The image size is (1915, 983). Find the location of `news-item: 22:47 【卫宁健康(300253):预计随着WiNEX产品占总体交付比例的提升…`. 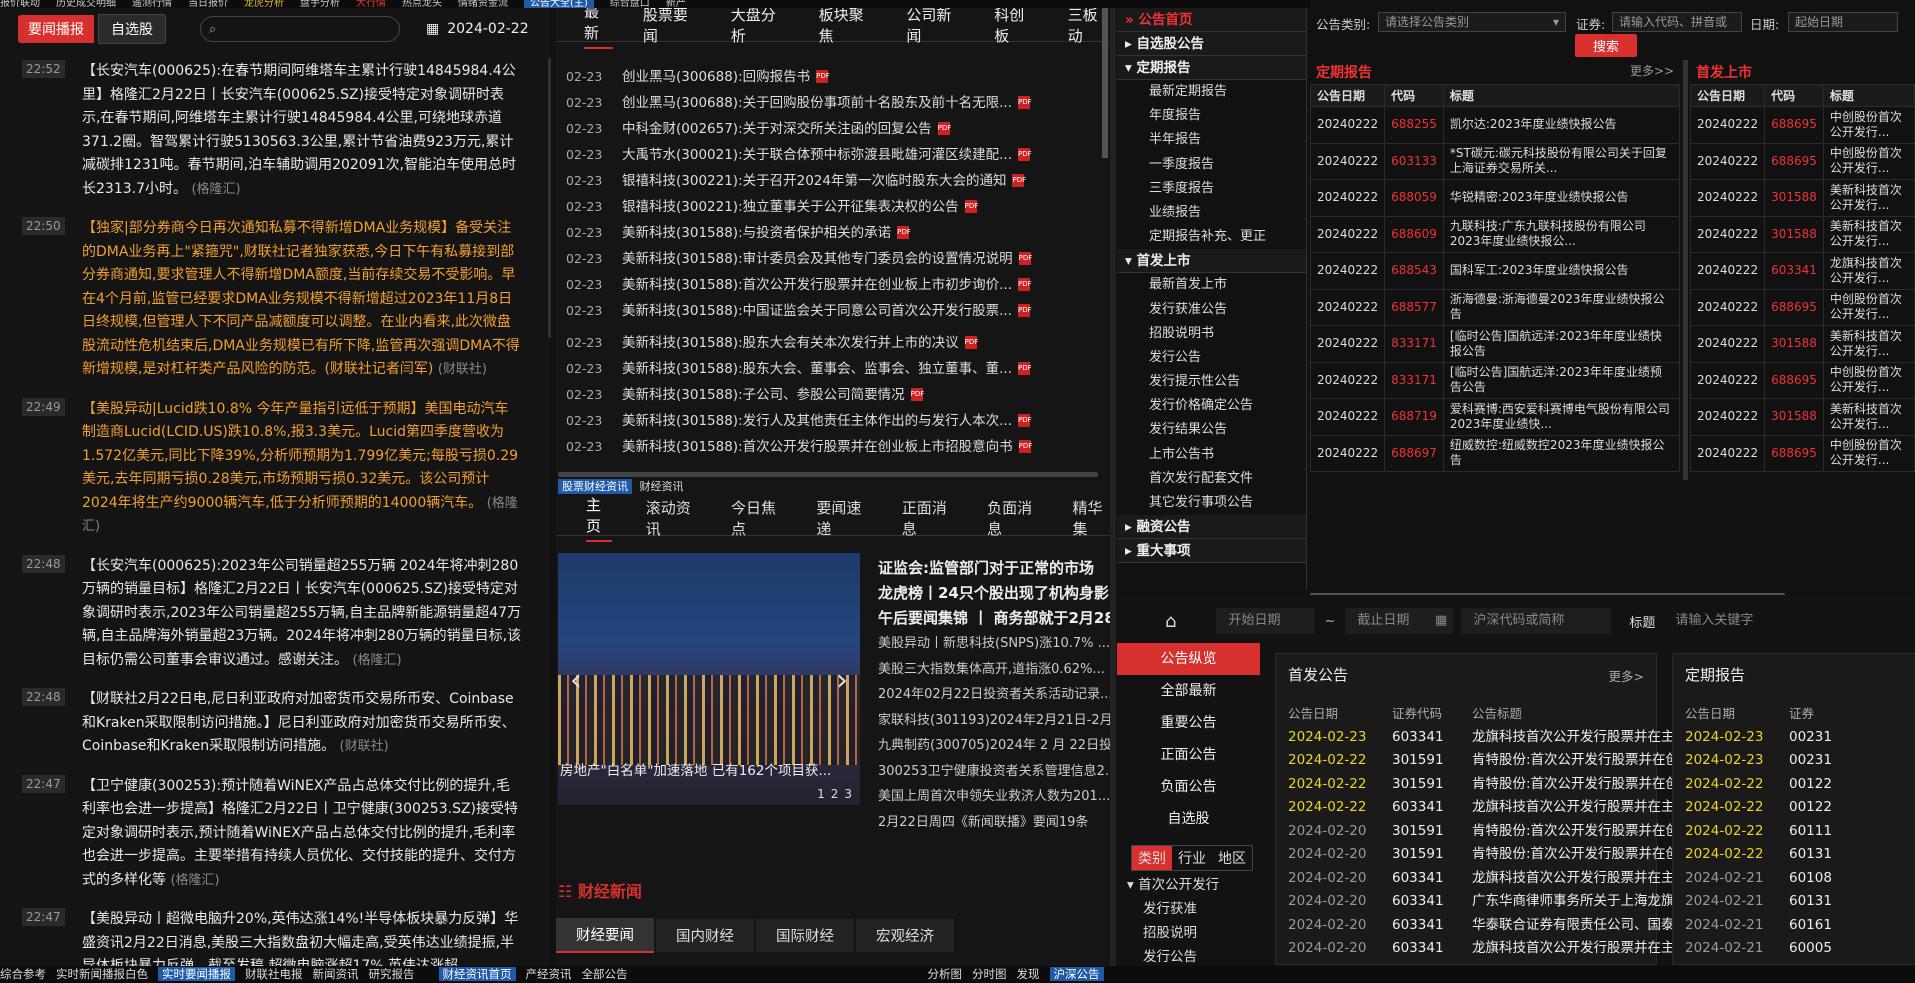

news-item: 22:47 【卫宁健康(300253):预计随着WiNEX产品占总体交付比例的提升… is located at coordinates (270, 836).